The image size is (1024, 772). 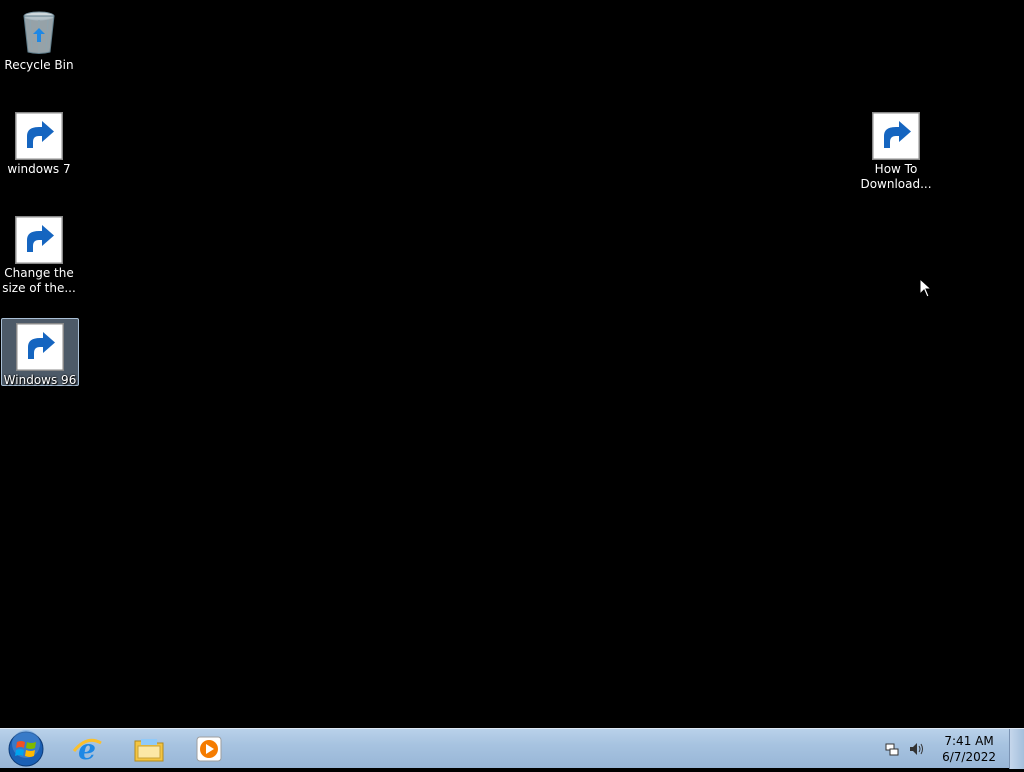 I want to click on taskbar: e 7:41 AM 6/7/2022, so click(x=512, y=748).